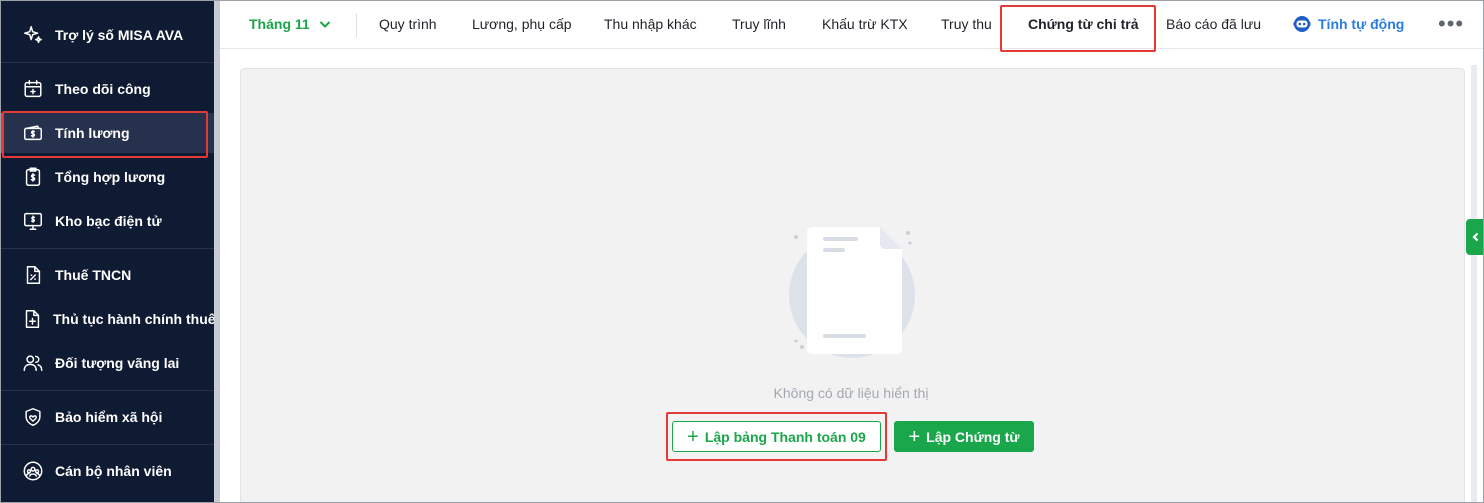 The height and width of the screenshot is (503, 1484). I want to click on sidebar-item-payroll-summary: Tổng hợp lương, so click(107, 177).